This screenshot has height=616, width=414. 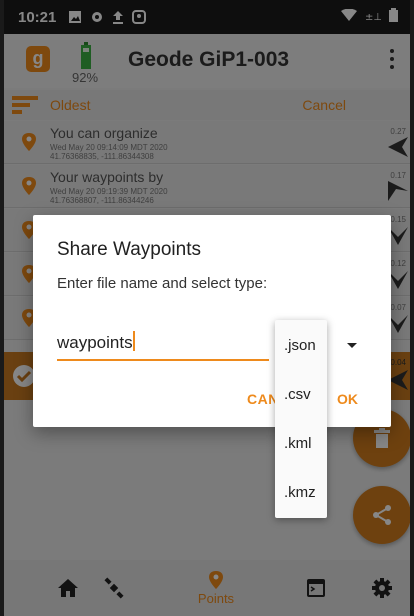 I want to click on file-type-option: .kml, so click(x=301, y=444).